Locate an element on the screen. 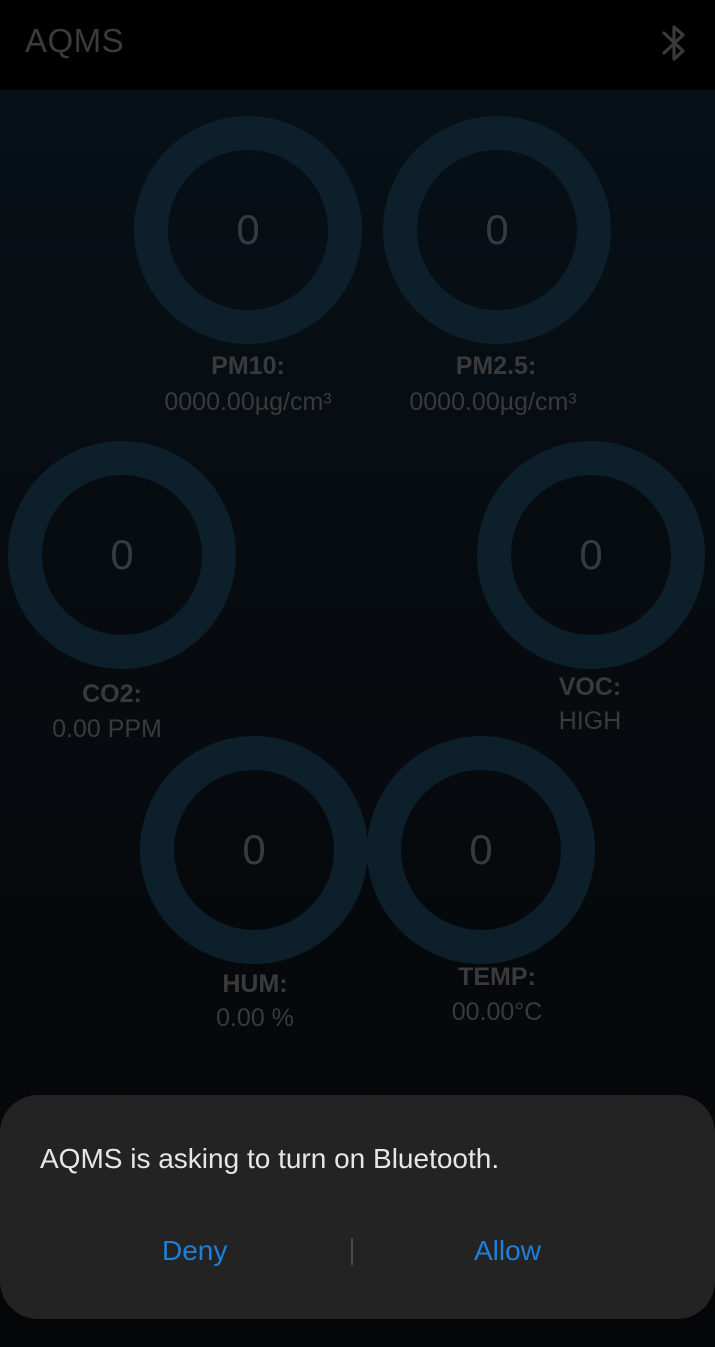 The image size is (715, 1347). pm10-label: PM10: is located at coordinates (248, 366).